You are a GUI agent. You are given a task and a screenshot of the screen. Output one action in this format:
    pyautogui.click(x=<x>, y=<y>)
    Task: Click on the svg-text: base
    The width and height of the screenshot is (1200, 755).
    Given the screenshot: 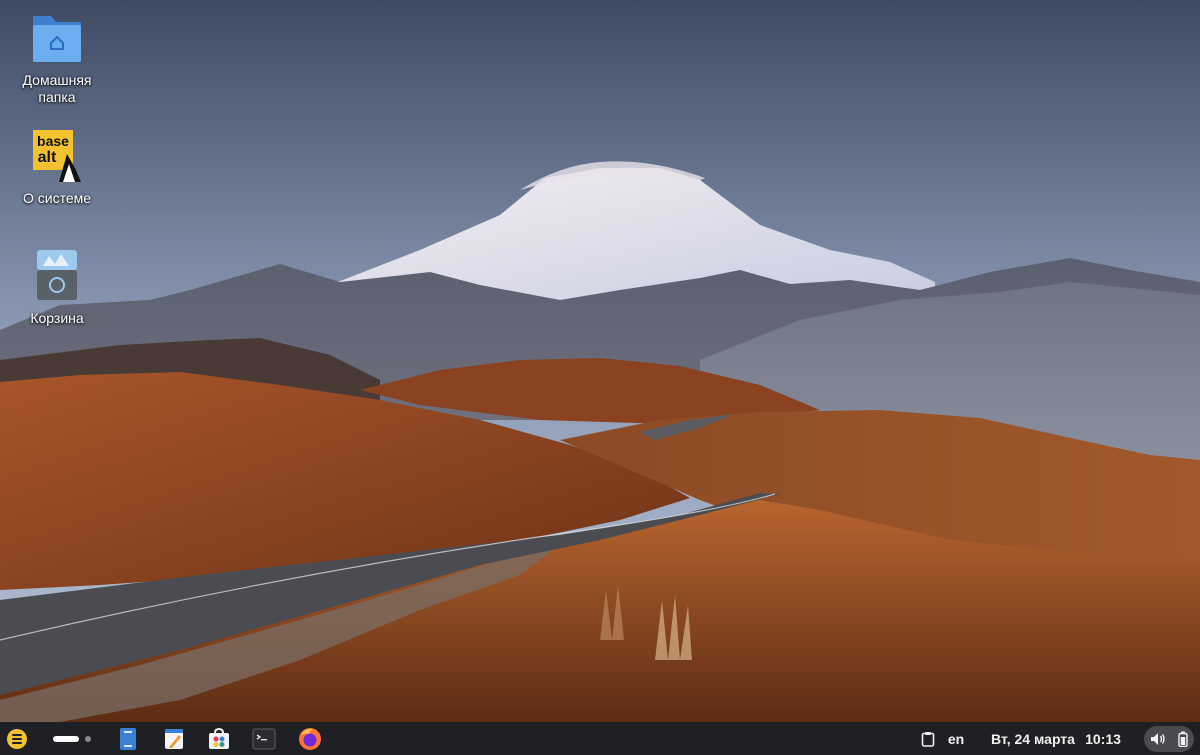 What is the action you would take?
    pyautogui.click(x=53, y=141)
    